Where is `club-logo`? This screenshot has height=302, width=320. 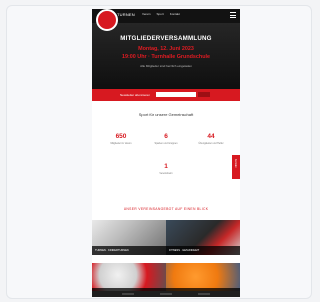
club-logo is located at coordinates (107, 20).